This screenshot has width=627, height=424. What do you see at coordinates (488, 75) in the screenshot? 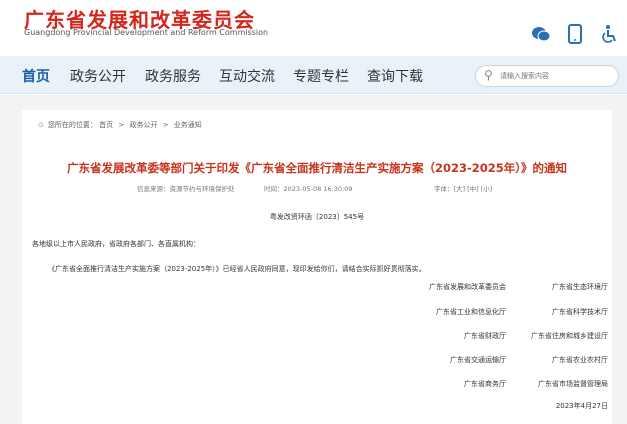
I see `search-icon: ⚲` at bounding box center [488, 75].